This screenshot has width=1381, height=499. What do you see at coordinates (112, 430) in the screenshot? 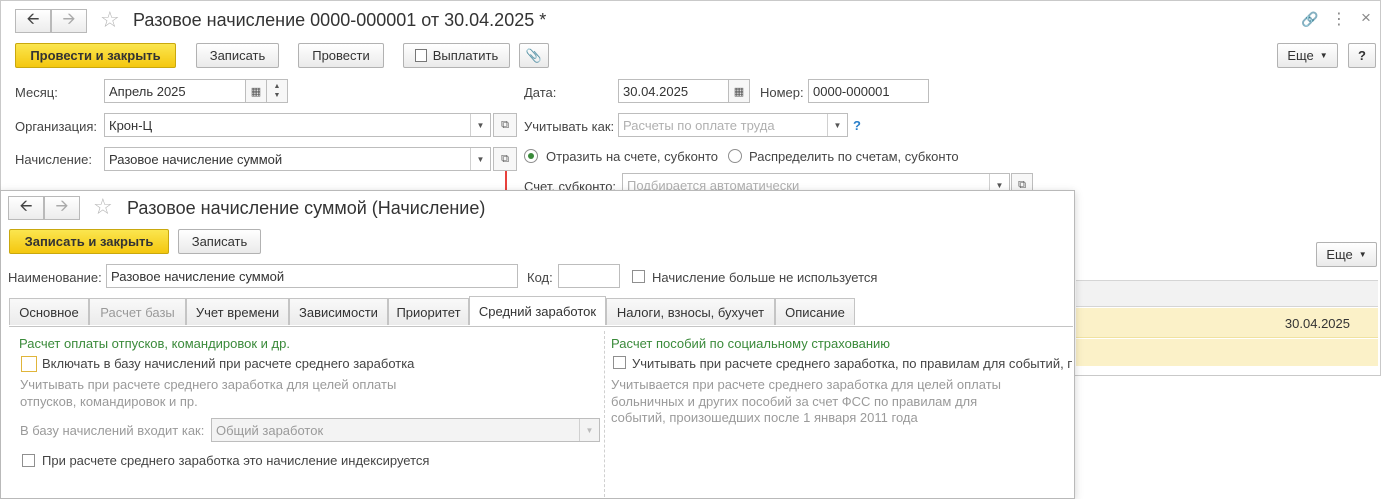
I see `base-as-label: В базу начислений входит как:` at bounding box center [112, 430].